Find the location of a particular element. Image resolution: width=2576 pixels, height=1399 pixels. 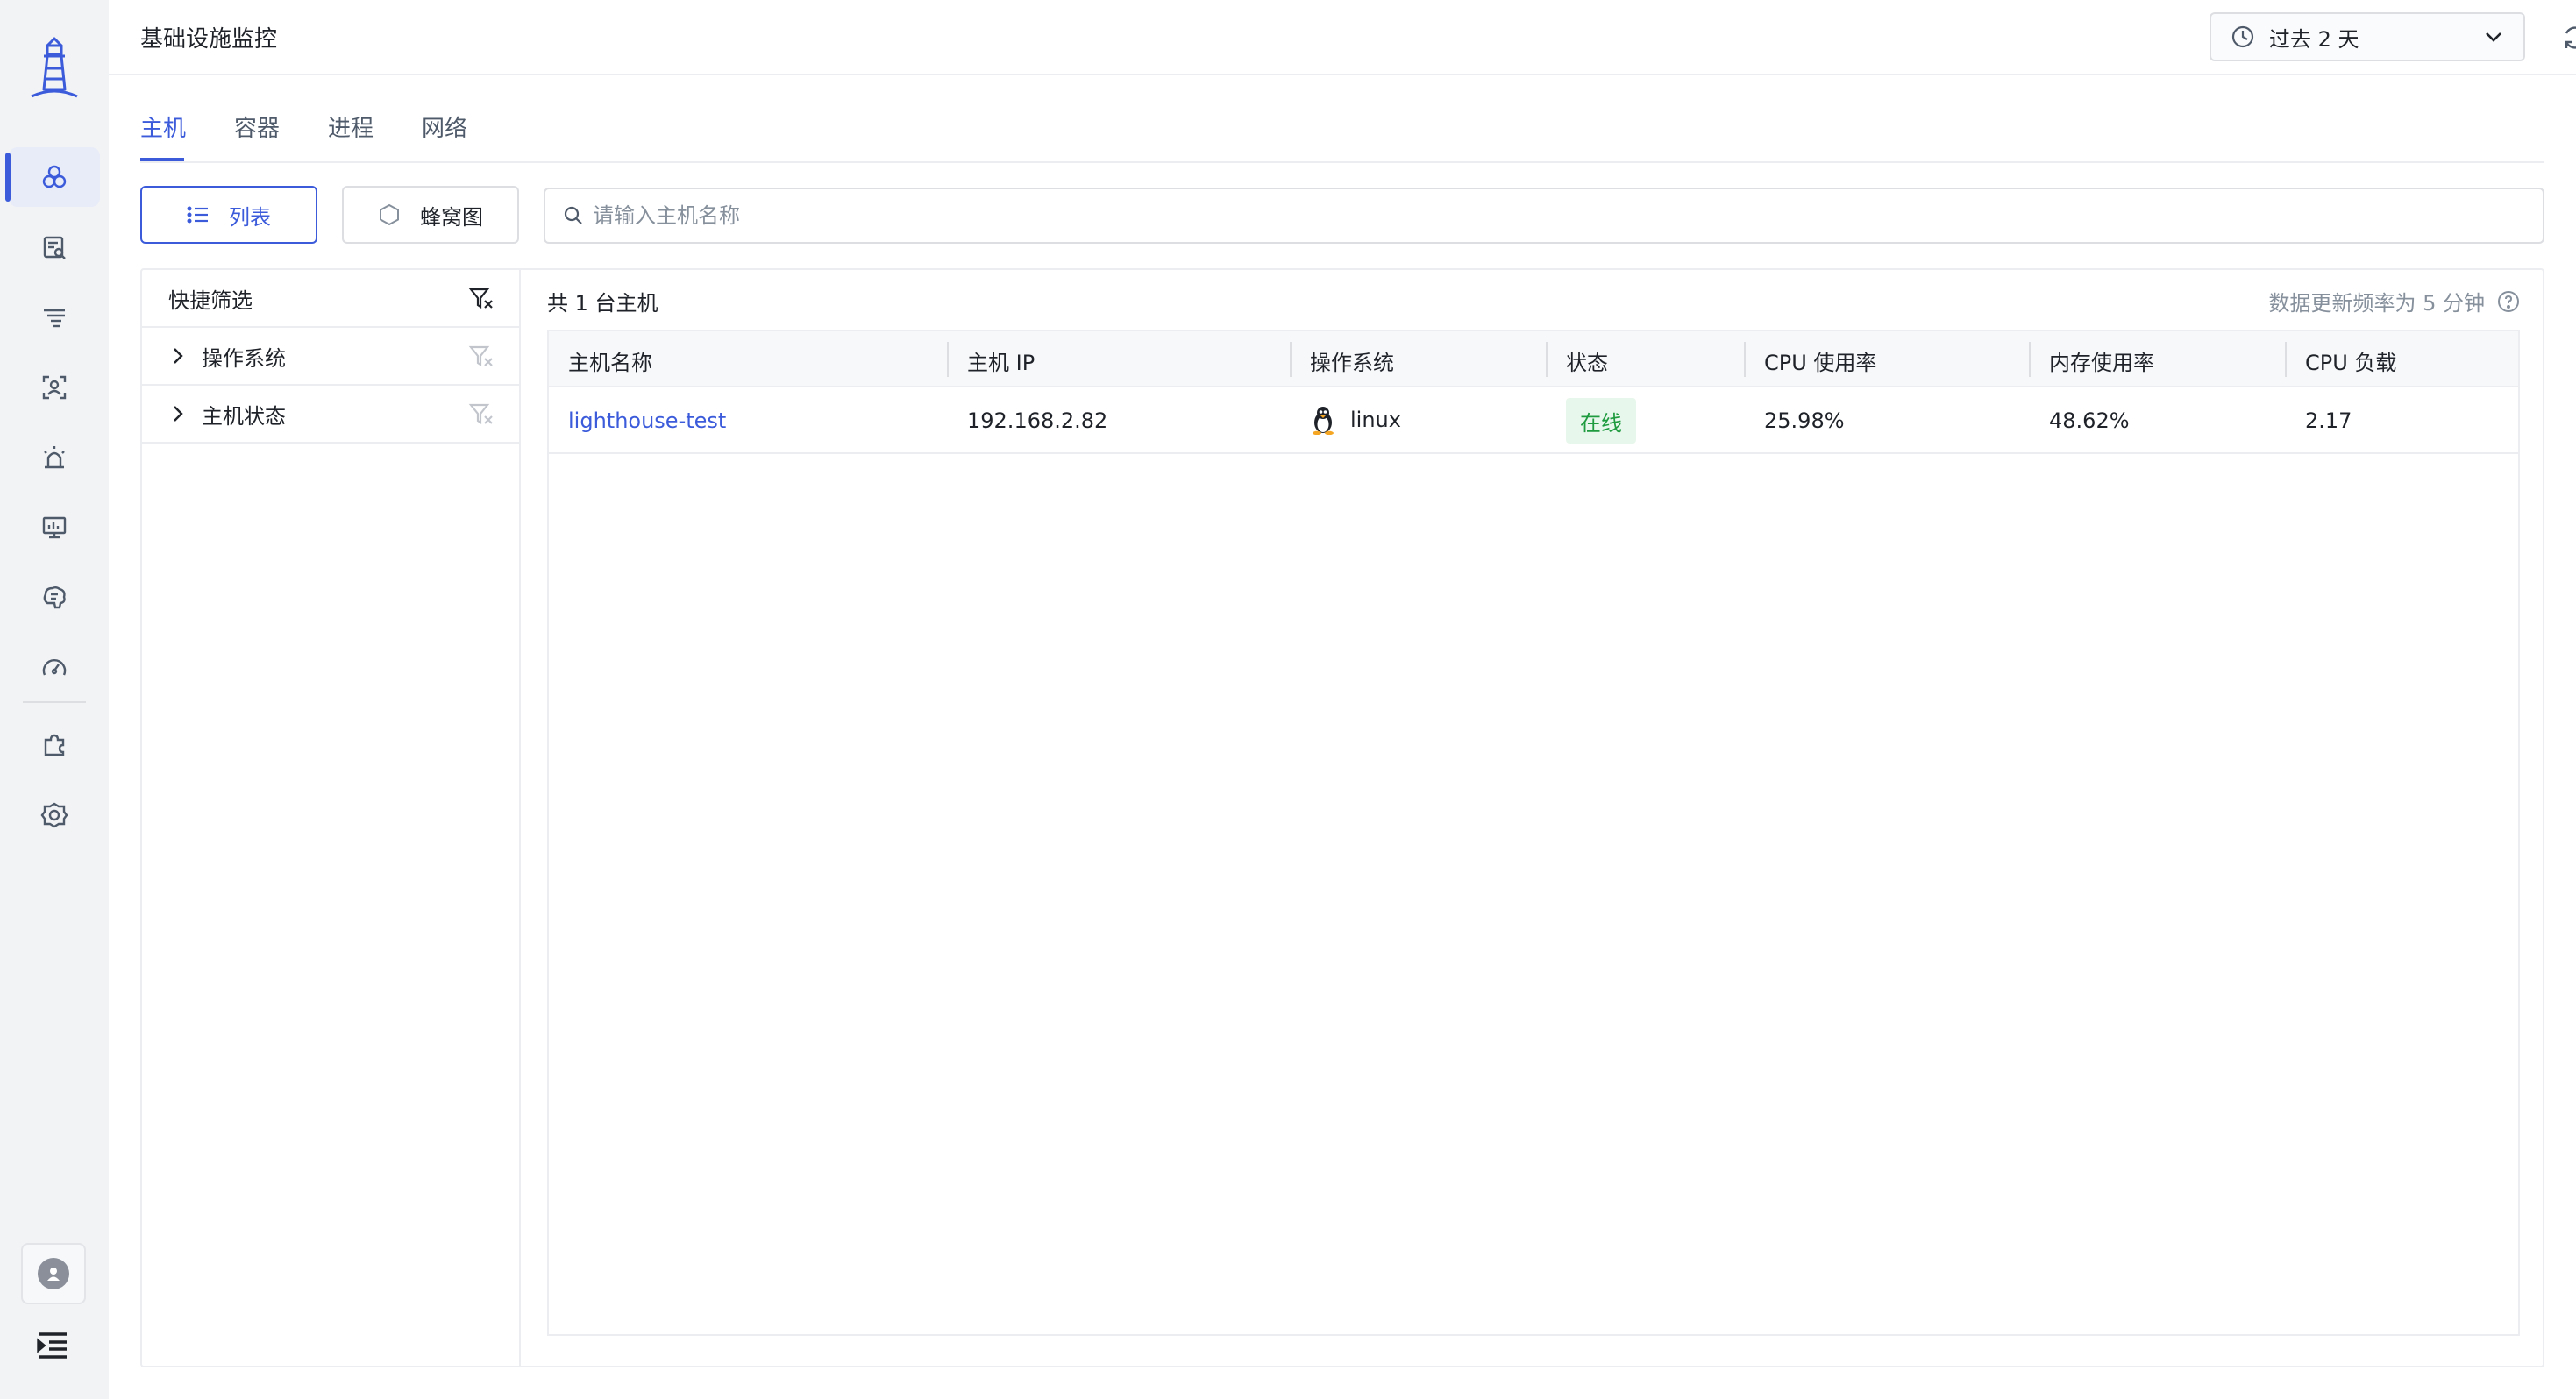

nav-integrations is located at coordinates (54, 745).